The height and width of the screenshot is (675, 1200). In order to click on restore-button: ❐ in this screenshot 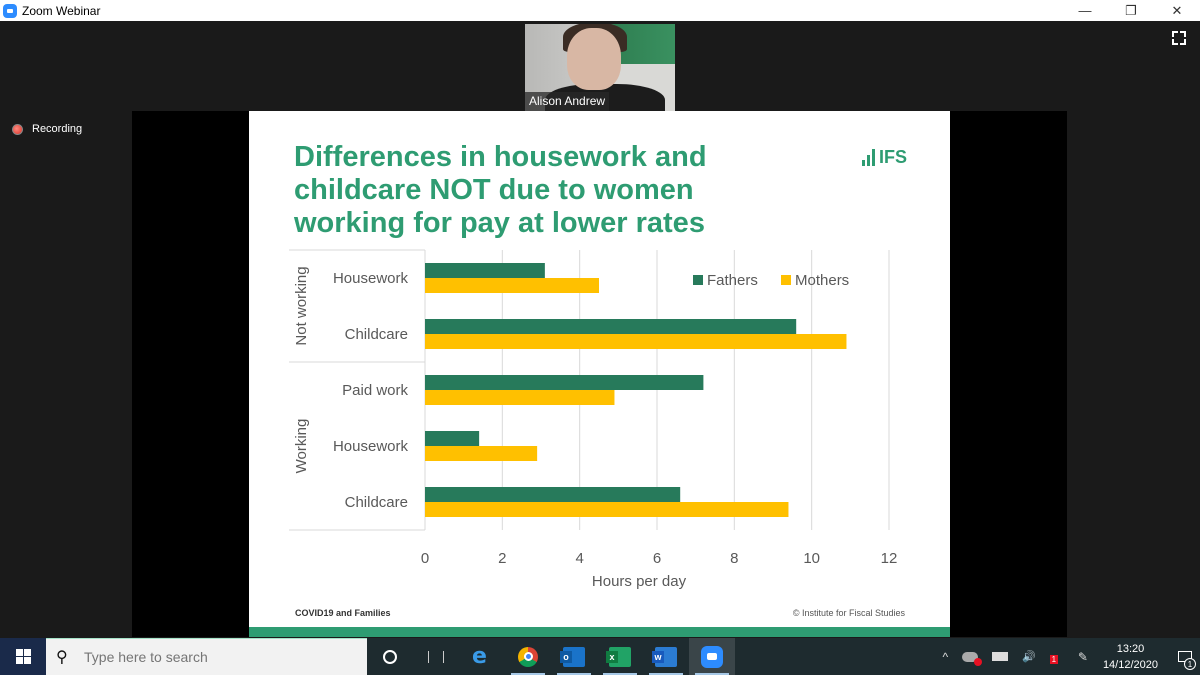, I will do `click(1131, 10)`.